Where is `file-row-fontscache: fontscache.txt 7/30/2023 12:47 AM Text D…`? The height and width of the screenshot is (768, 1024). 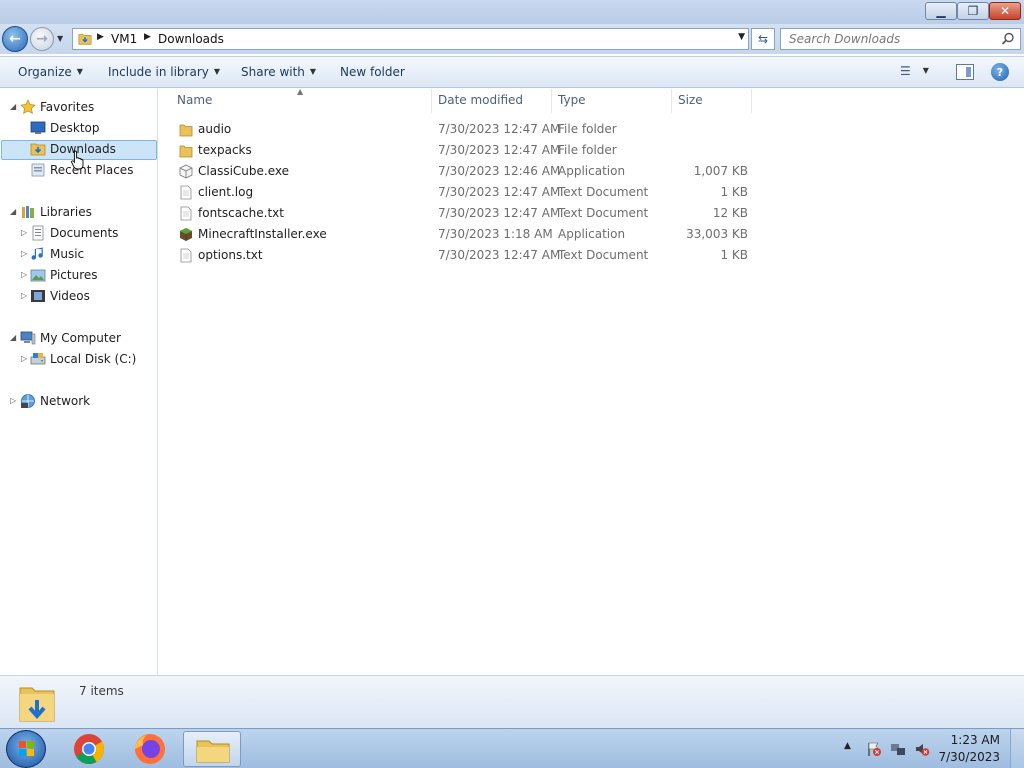
file-row-fontscache: fontscache.txt 7/30/2023 12:47 AM Text D… is located at coordinates (465, 213).